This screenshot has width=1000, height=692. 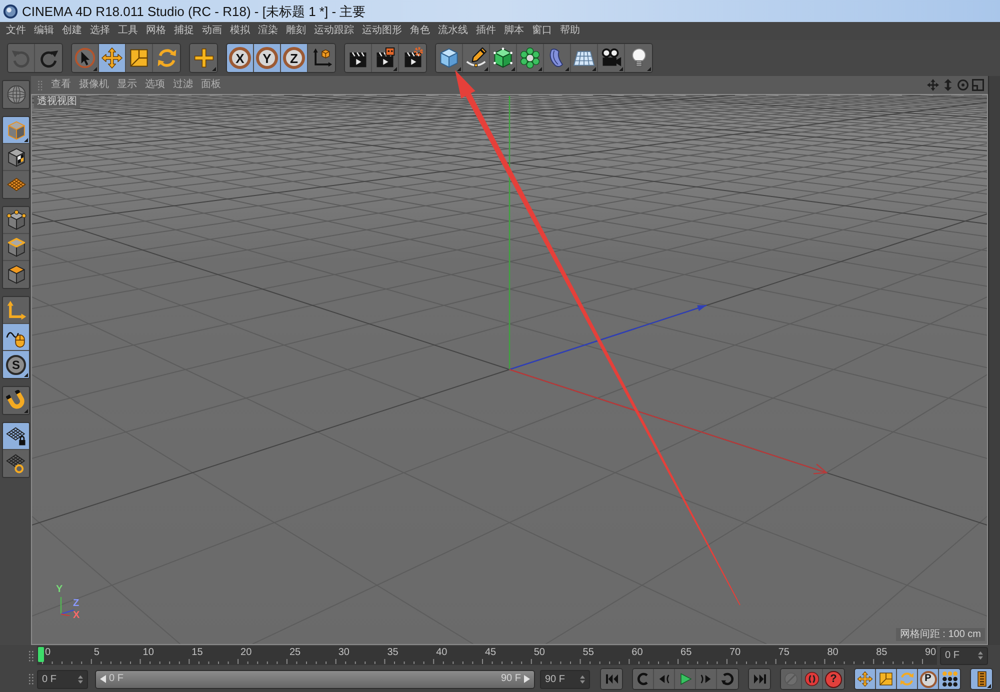 I want to click on cube-edges-icon, so click(x=16, y=247).